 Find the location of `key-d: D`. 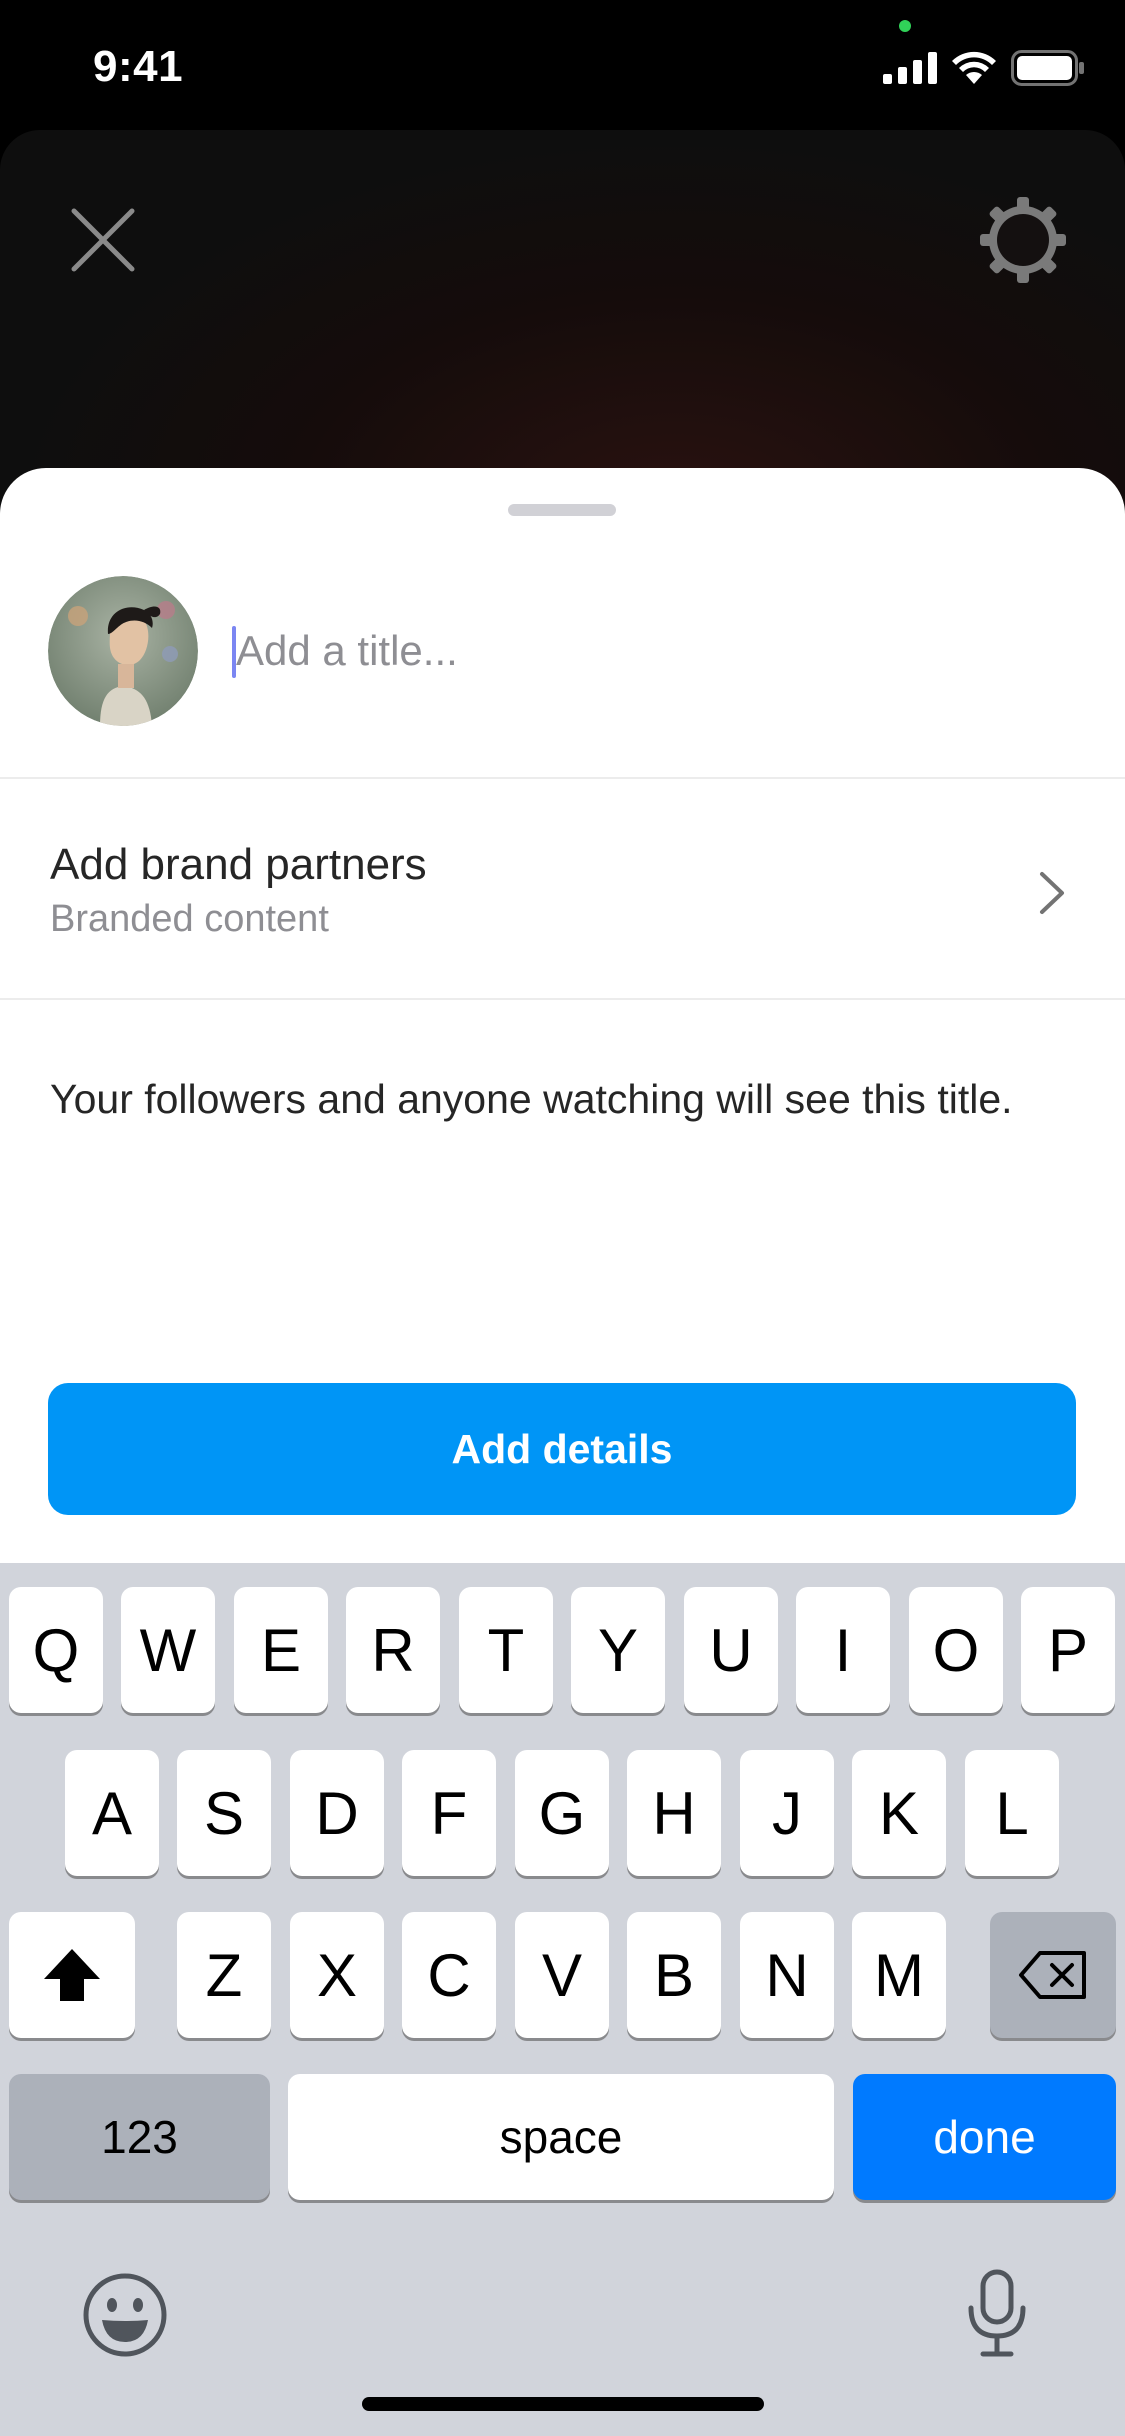

key-d: D is located at coordinates (337, 1813).